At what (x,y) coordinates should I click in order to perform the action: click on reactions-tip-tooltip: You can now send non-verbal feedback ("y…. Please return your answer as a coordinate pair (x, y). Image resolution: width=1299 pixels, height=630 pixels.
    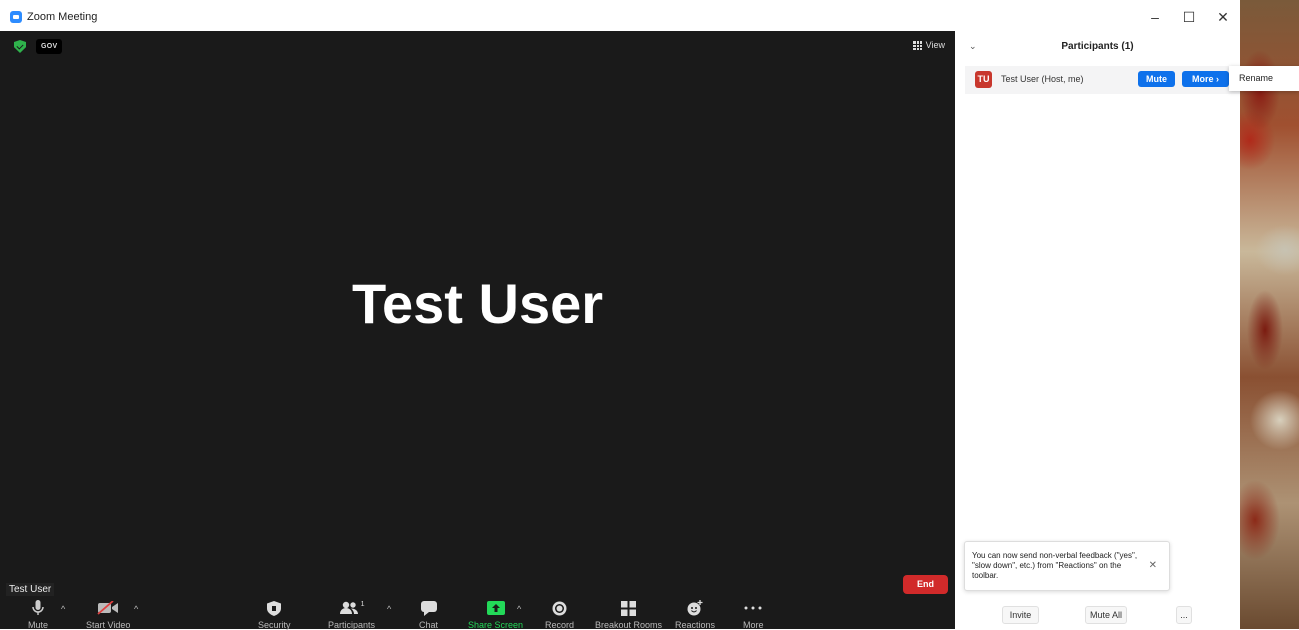
    Looking at the image, I should click on (1067, 566).